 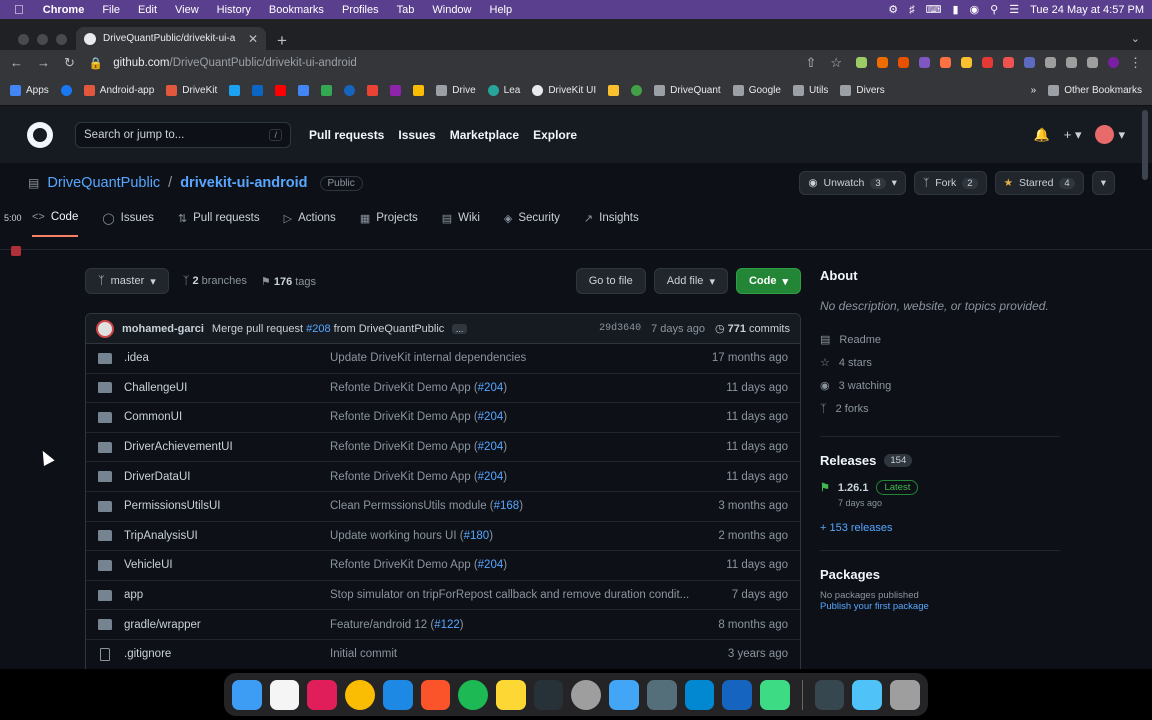 I want to click on browser-tab-active: DriveQuantPublic/drivekit-ui-a ✕, so click(x=171, y=38).